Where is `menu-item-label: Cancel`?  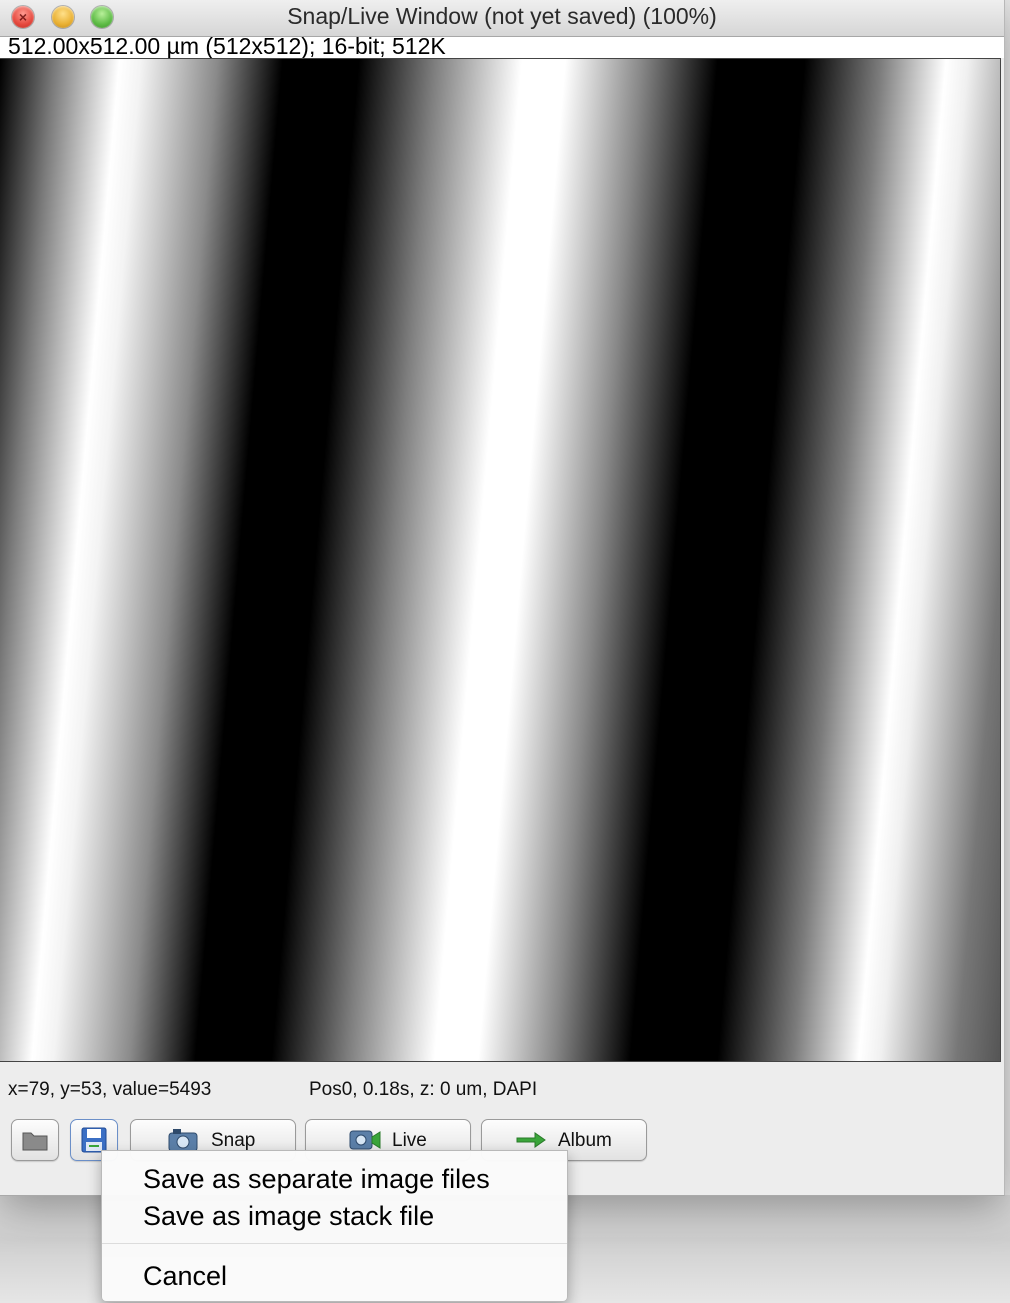
menu-item-label: Cancel is located at coordinates (185, 1276).